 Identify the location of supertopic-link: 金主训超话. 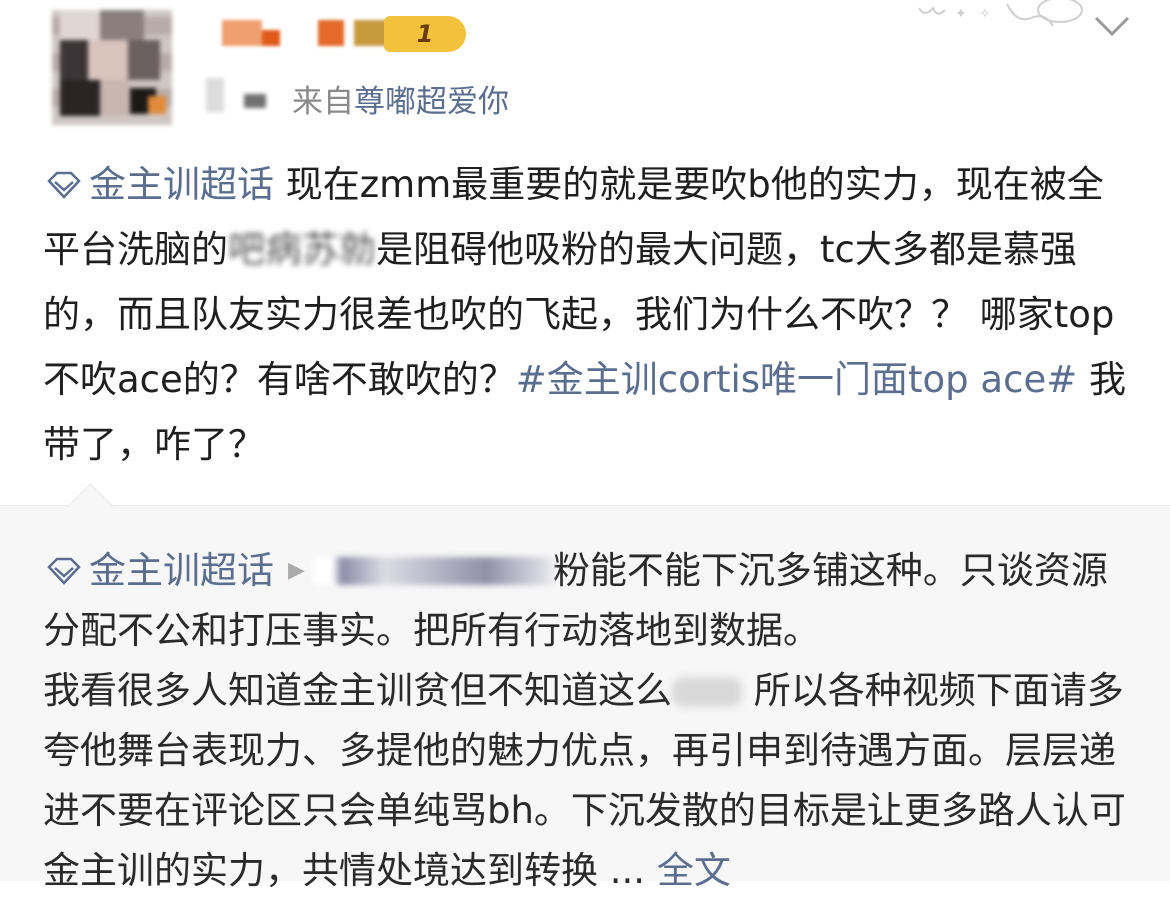
(158, 184).